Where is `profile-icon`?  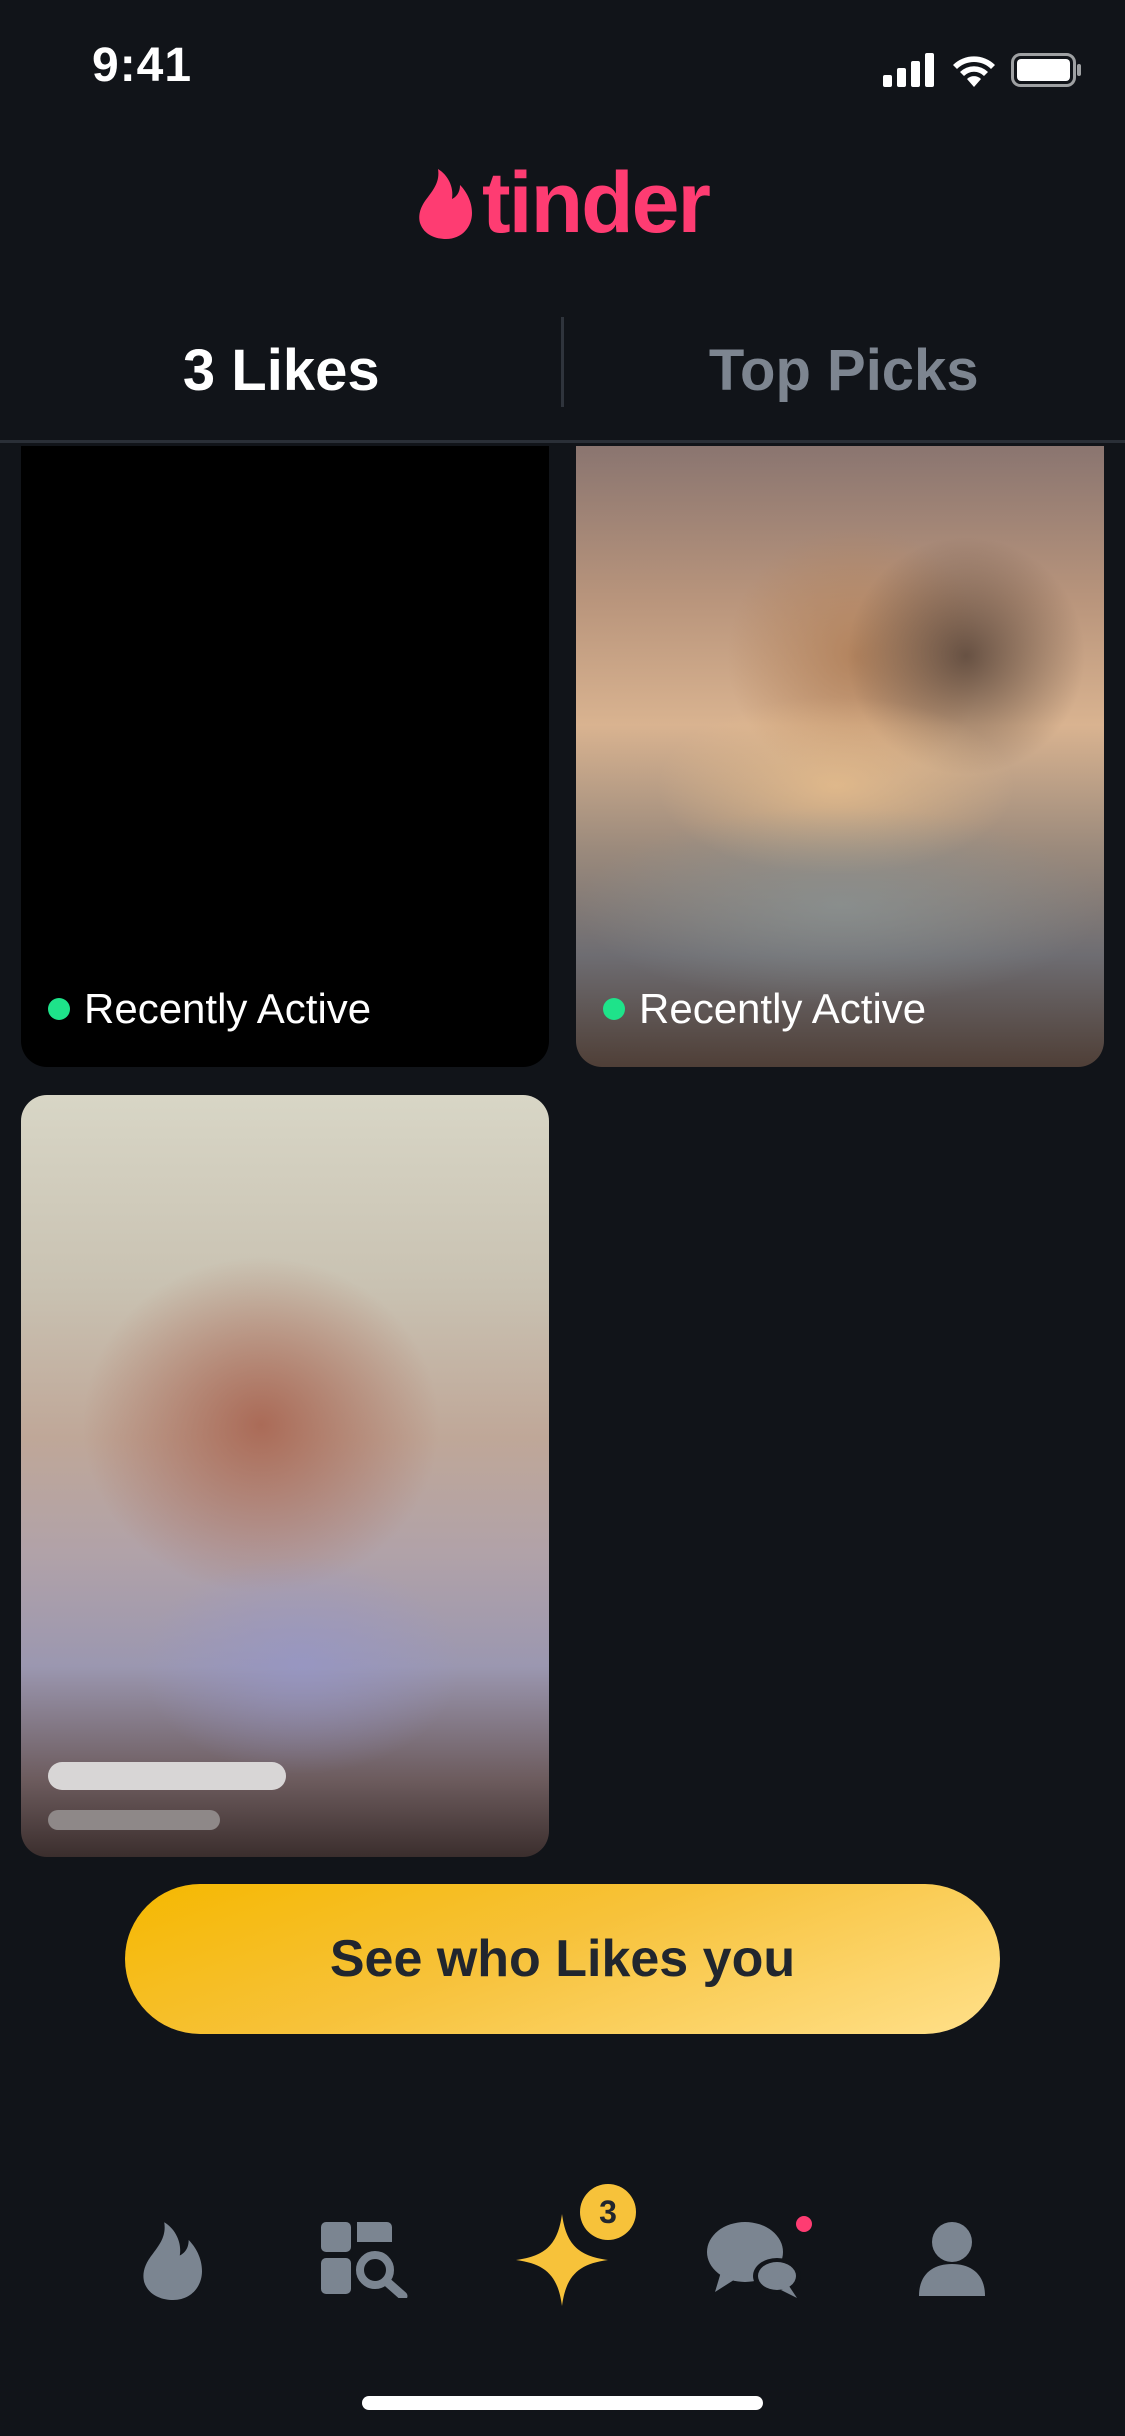 profile-icon is located at coordinates (952, 2259).